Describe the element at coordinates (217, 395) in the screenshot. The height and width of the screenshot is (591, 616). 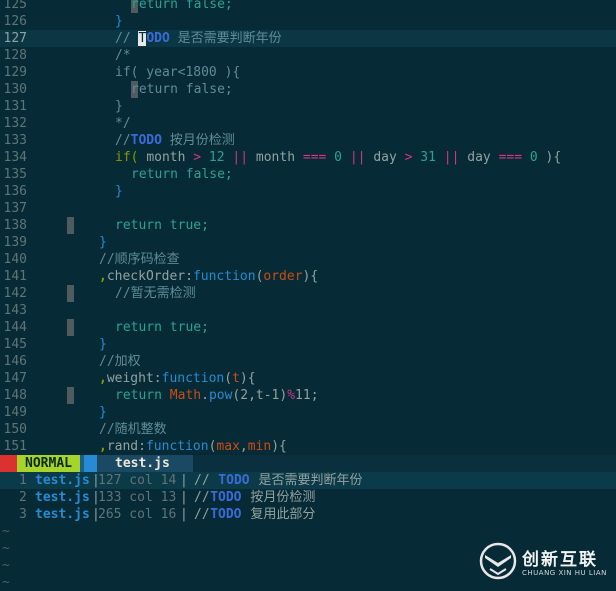
I see `code-text: return Math.pow(2,t-1)%11;` at that location.